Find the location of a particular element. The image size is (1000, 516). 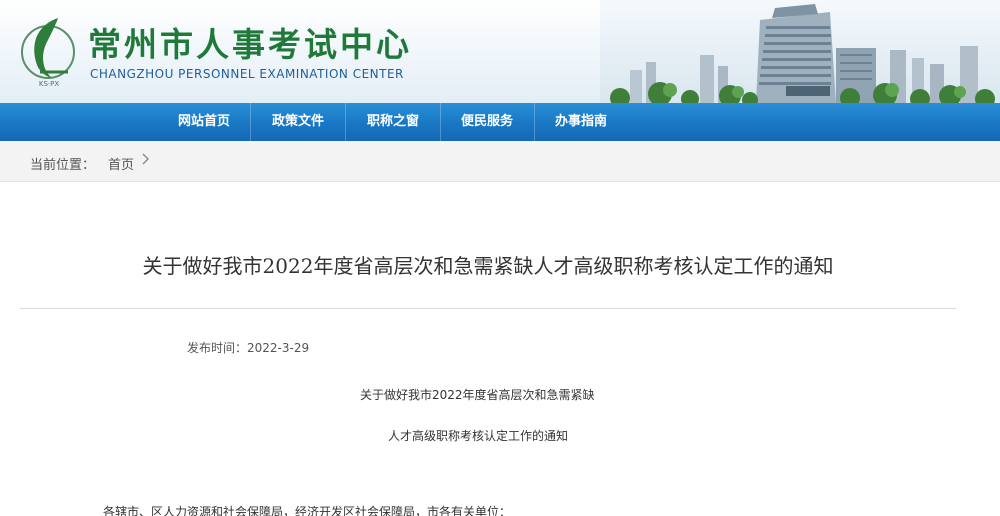

doc-heading-line-1: 关于做好我市2022年度省高层次和急需紧缺 is located at coordinates (477, 395).